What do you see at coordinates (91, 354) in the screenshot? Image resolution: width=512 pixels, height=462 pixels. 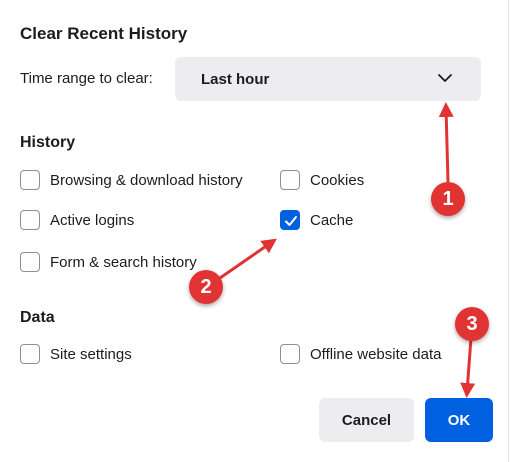 I see `checkbox-label: Site settings` at bounding box center [91, 354].